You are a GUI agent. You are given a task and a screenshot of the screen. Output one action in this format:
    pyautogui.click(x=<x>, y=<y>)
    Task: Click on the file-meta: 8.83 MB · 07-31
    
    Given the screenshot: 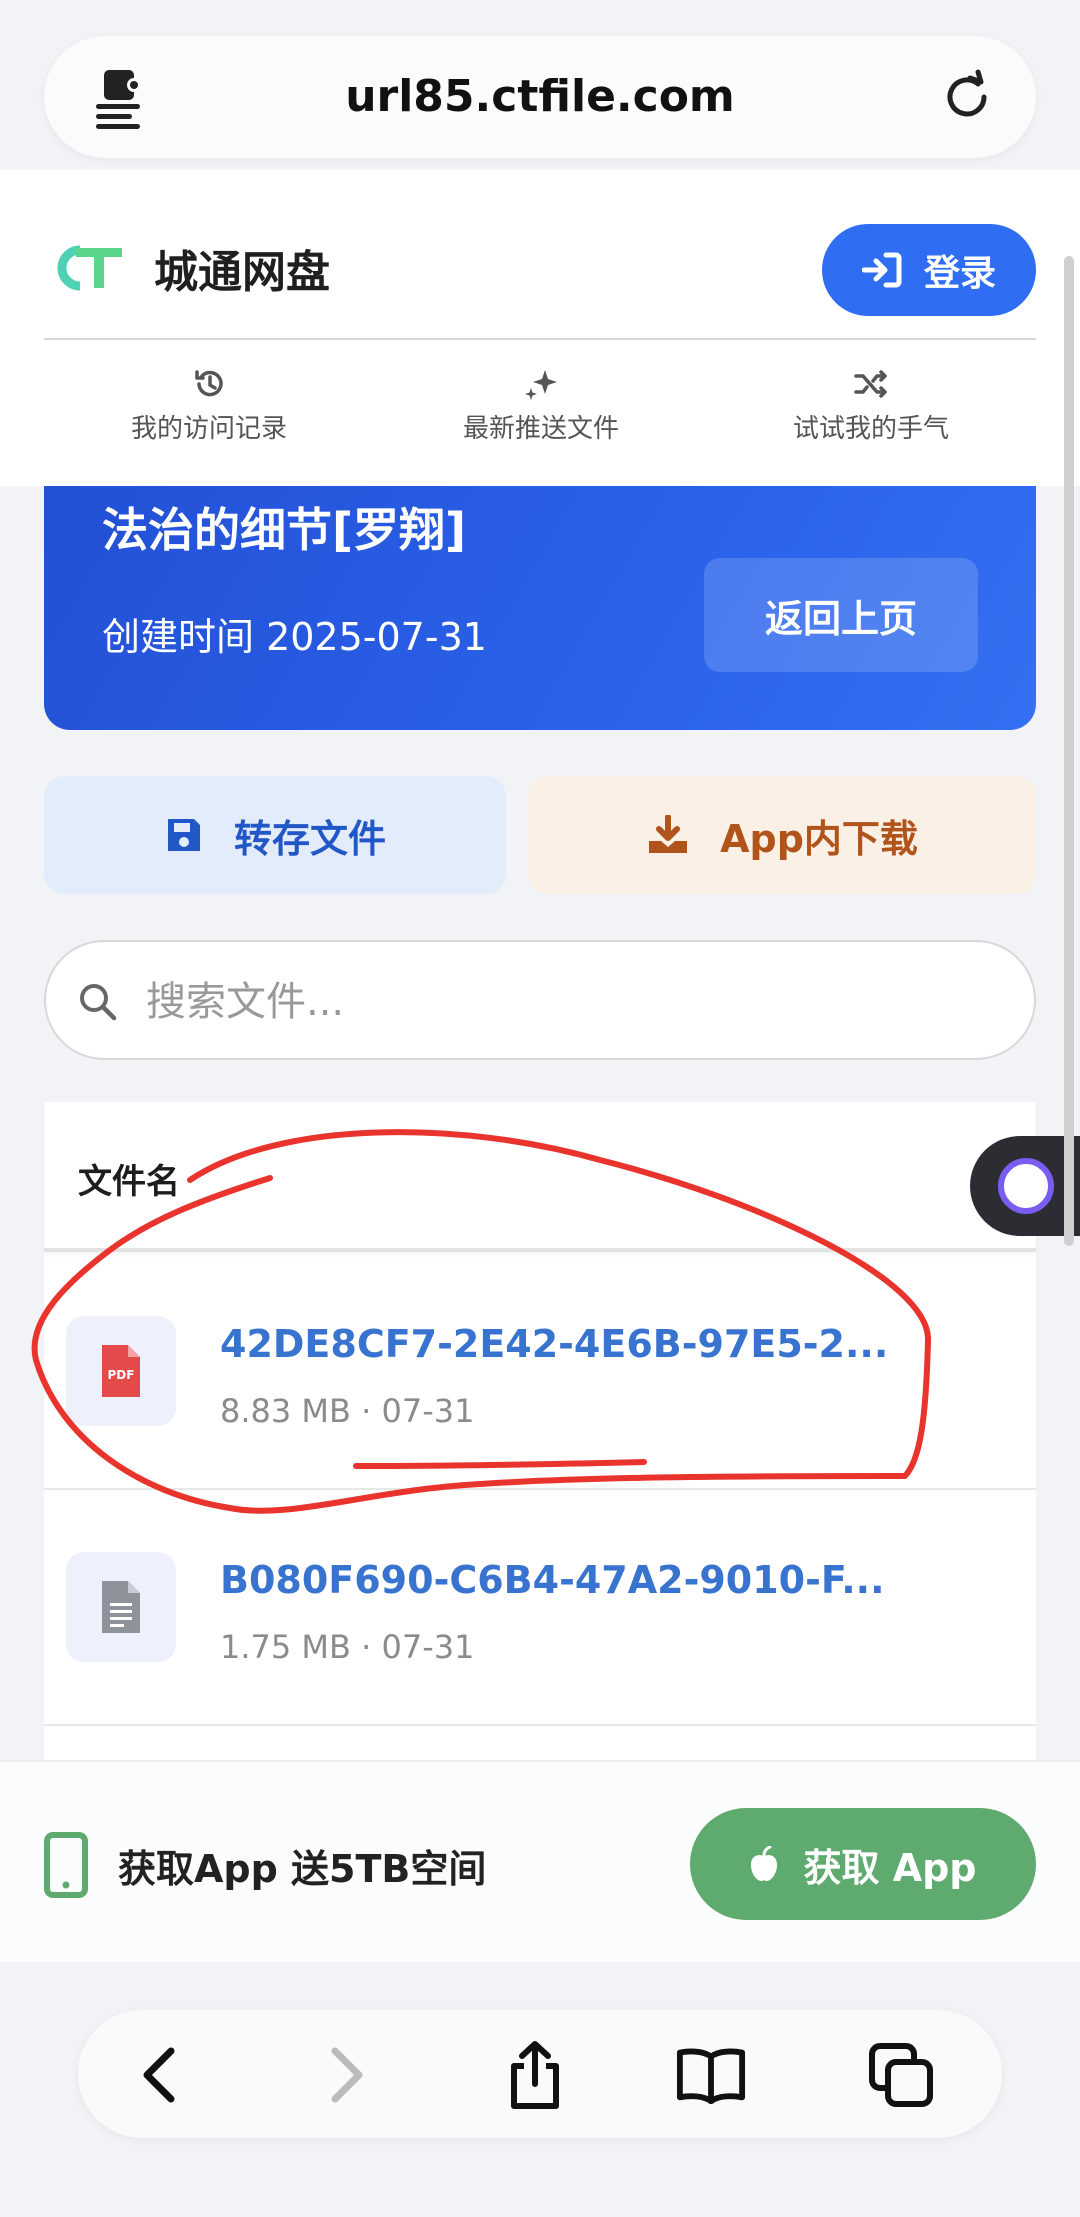 What is the action you would take?
    pyautogui.click(x=347, y=1411)
    